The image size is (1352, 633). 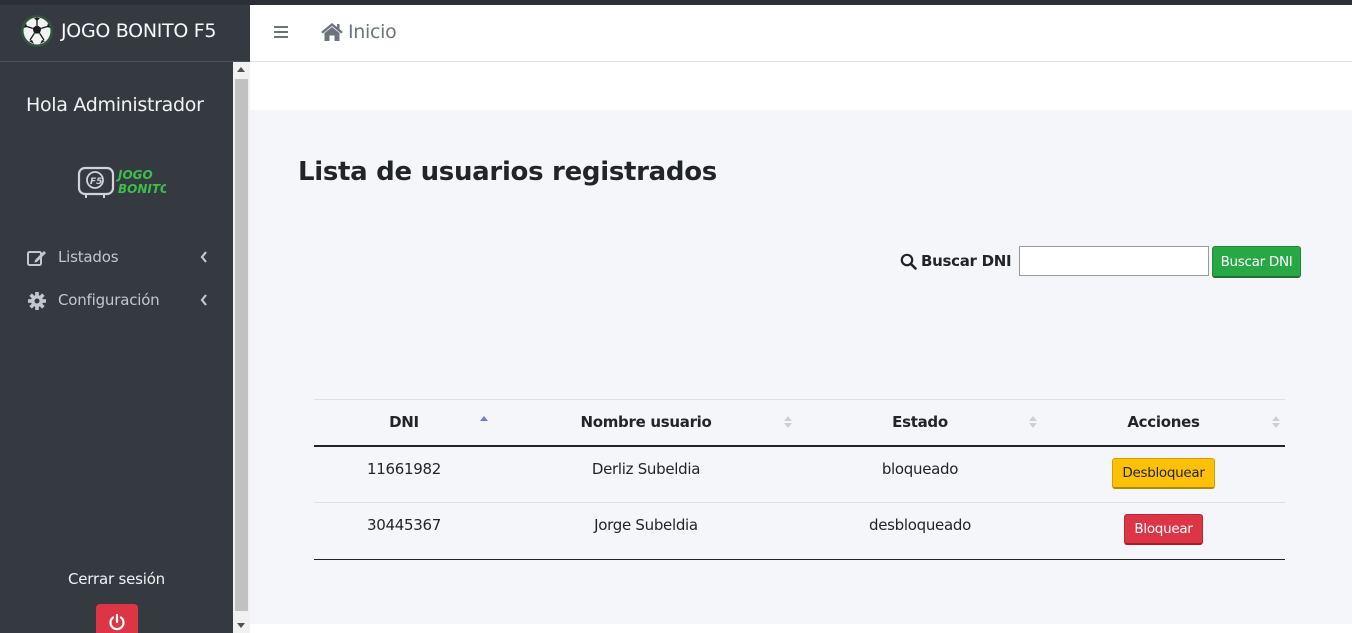 I want to click on table-header-row: DNI Nombre usuario Estado Acciones, so click(x=799, y=422).